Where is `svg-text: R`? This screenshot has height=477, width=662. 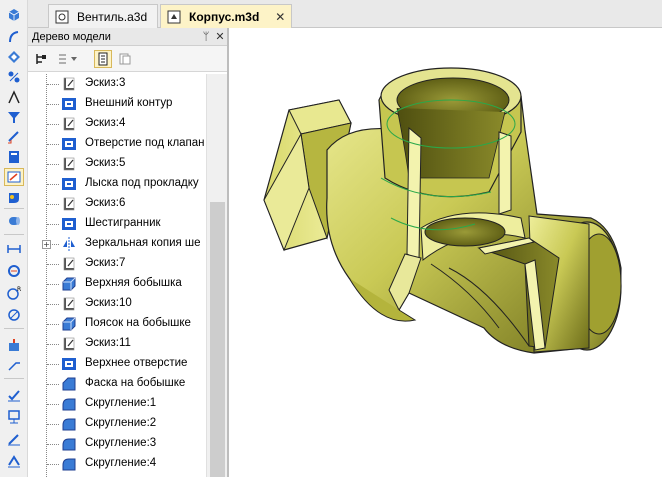 svg-text: R is located at coordinates (19, 289).